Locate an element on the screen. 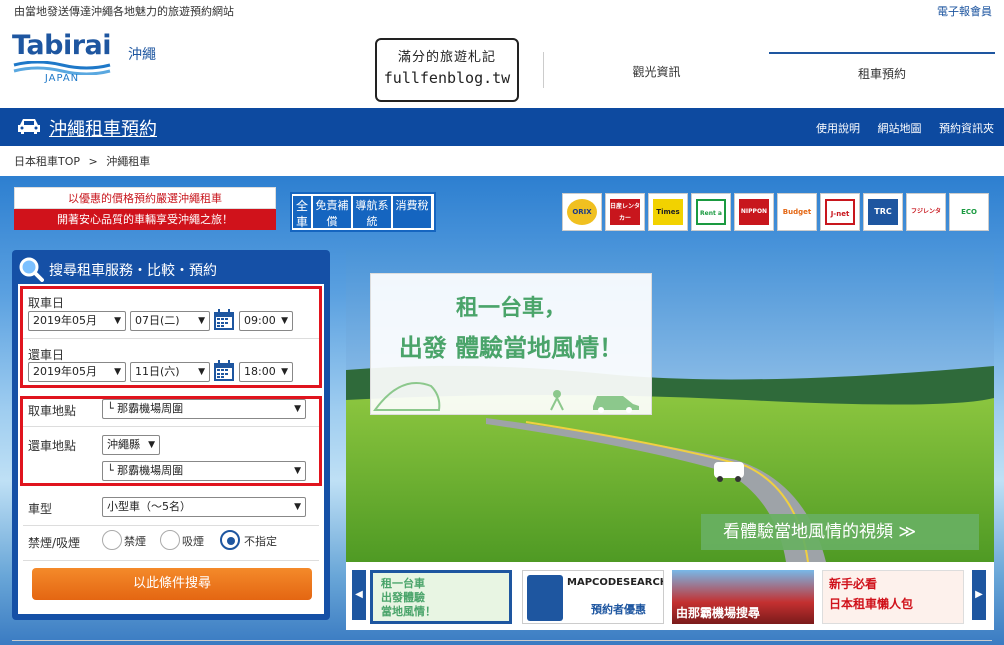 The image size is (1004, 645). newsletter-member-link: 電子報會員 is located at coordinates (964, 11).